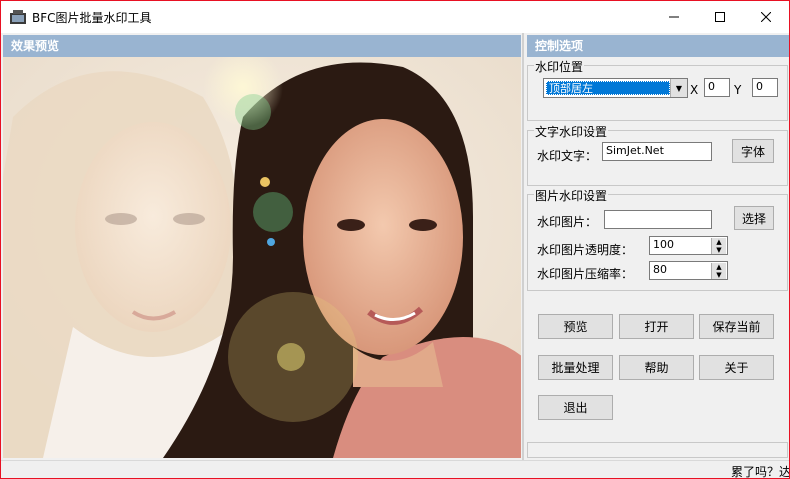  Describe the element at coordinates (18, 17) in the screenshot. I see `app-icon` at that location.